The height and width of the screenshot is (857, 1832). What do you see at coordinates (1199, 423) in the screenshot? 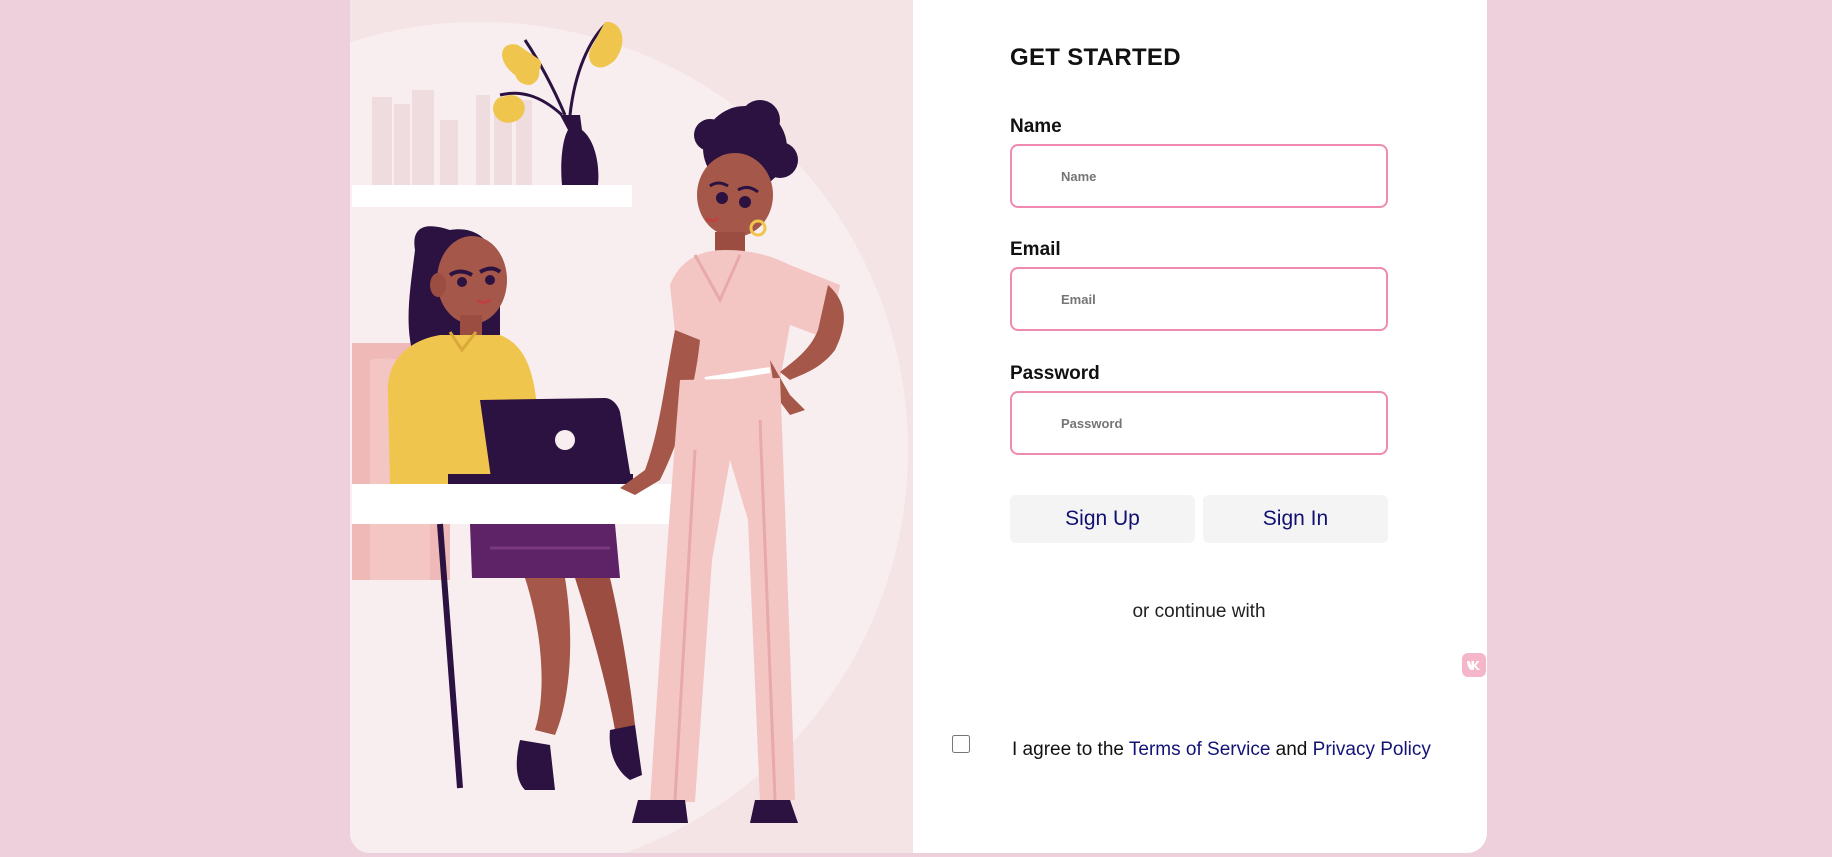
I see `password-input` at bounding box center [1199, 423].